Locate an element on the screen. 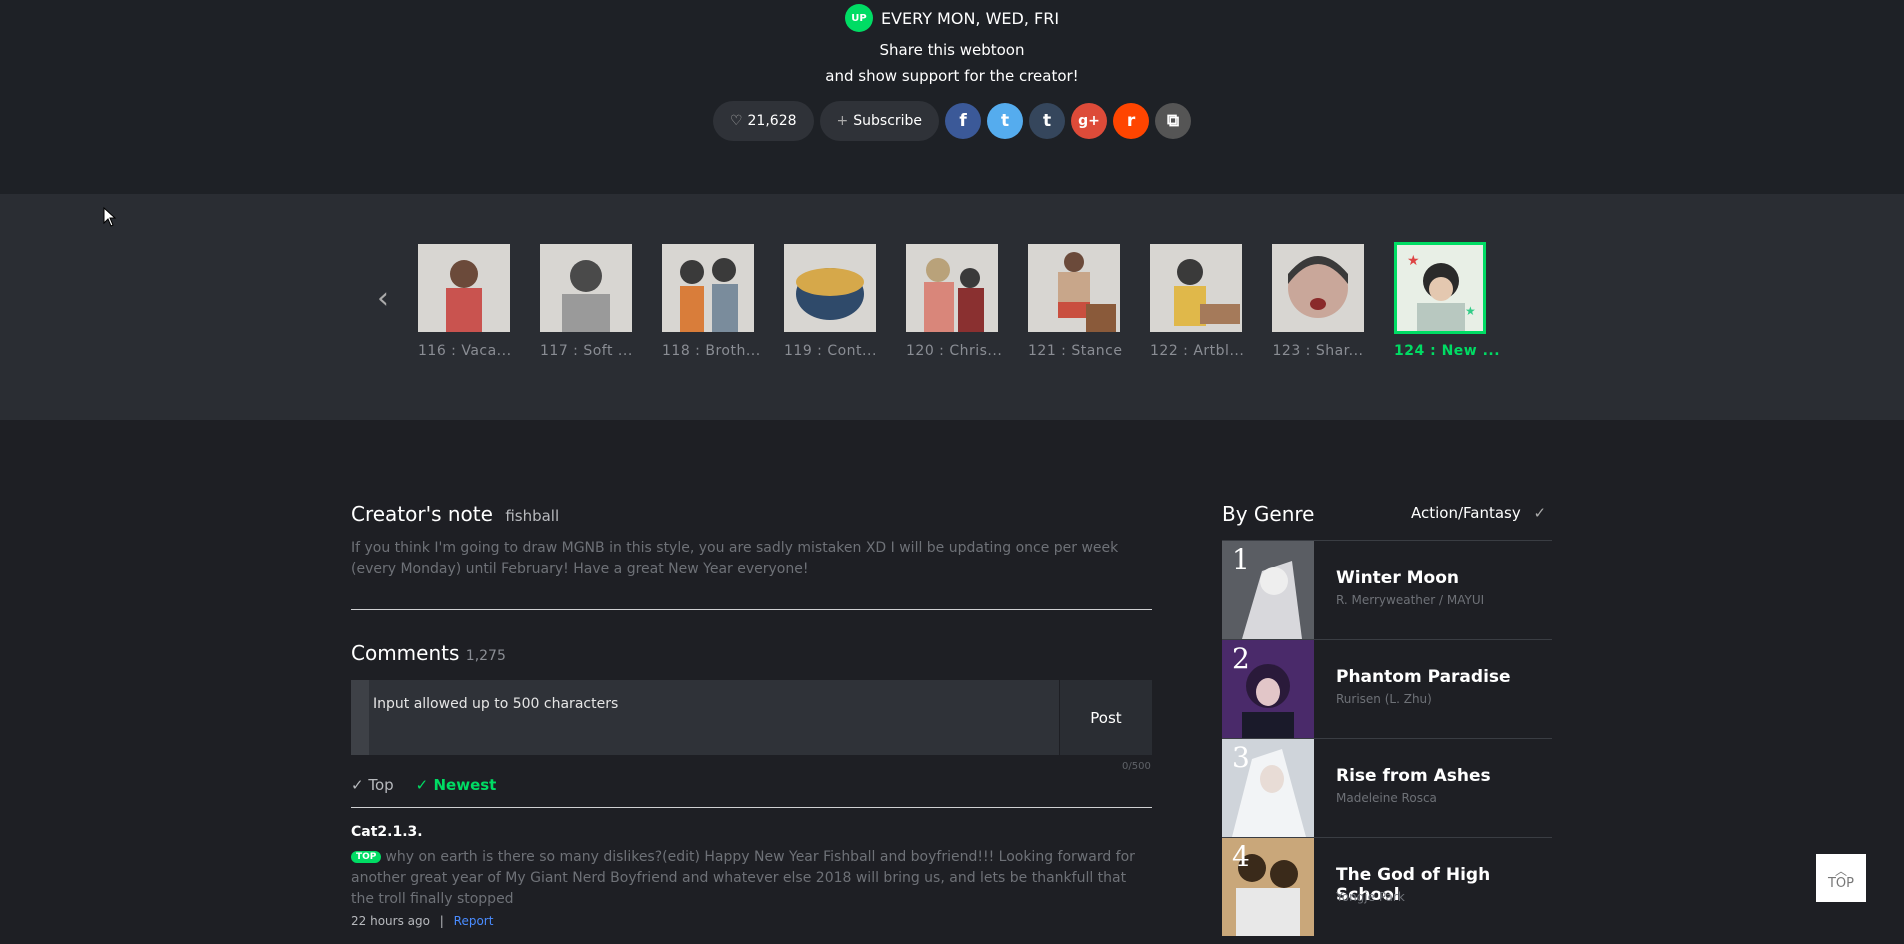 This screenshot has width=1904, height=944. comments-heading: Comments 1,275 is located at coordinates (428, 653).